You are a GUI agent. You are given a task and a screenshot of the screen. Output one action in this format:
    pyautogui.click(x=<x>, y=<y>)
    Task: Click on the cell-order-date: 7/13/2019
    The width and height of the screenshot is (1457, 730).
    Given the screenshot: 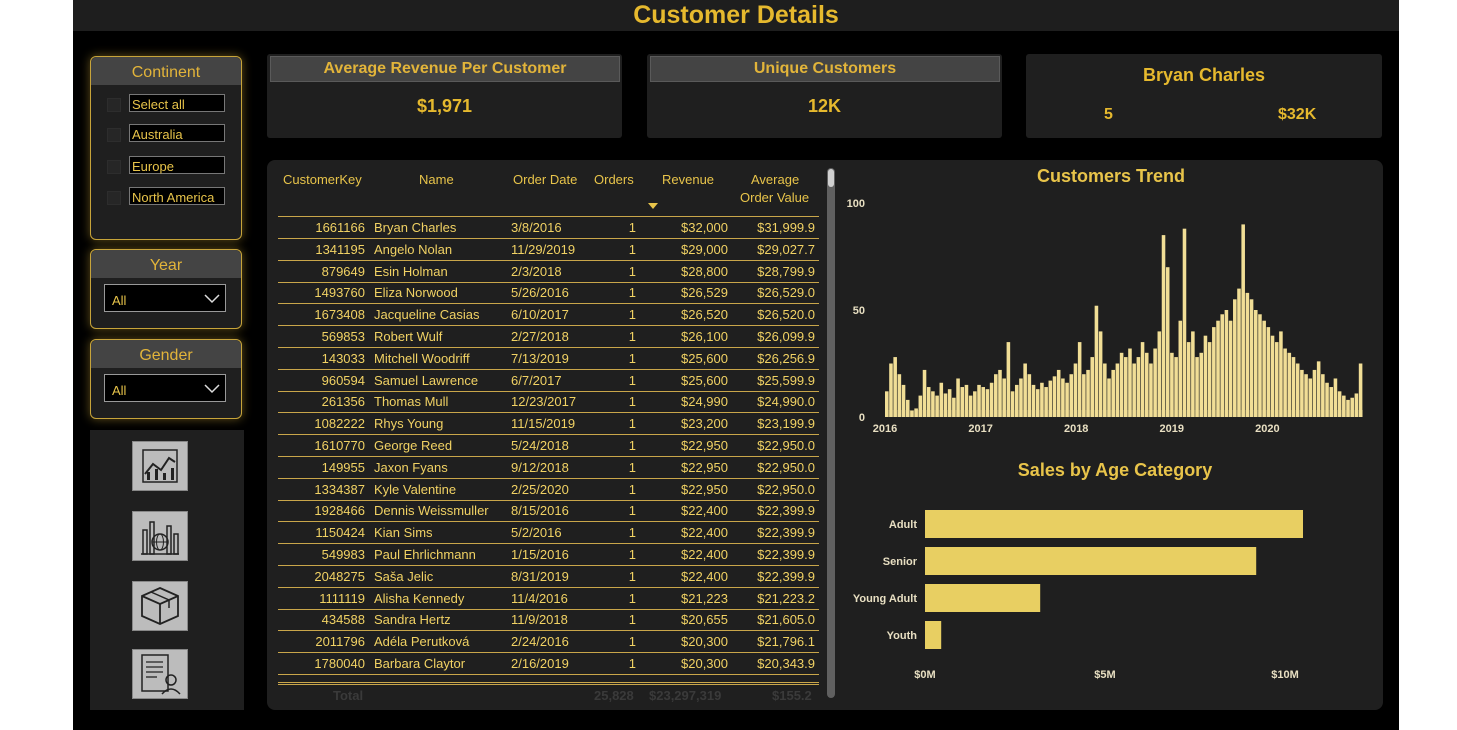 What is the action you would take?
    pyautogui.click(x=540, y=358)
    